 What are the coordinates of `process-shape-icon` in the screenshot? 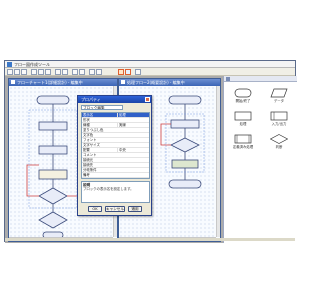 It's located at (243, 116).